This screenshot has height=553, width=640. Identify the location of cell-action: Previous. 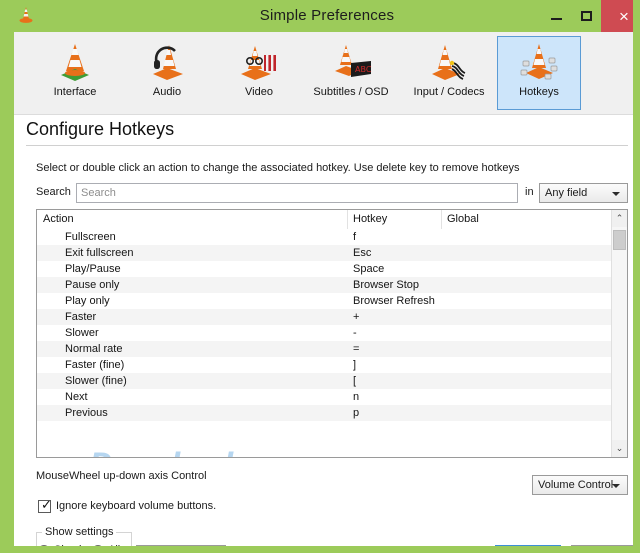
(86, 413).